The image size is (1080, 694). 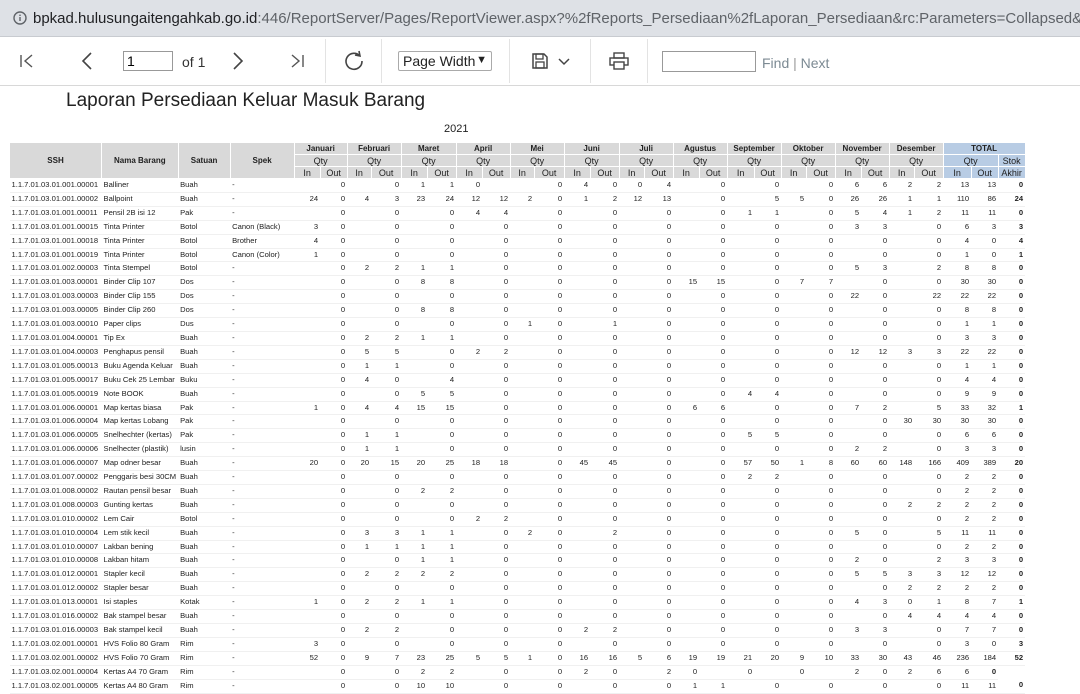 I want to click on nama-cell: Penghapus pensil, so click(x=140, y=352).